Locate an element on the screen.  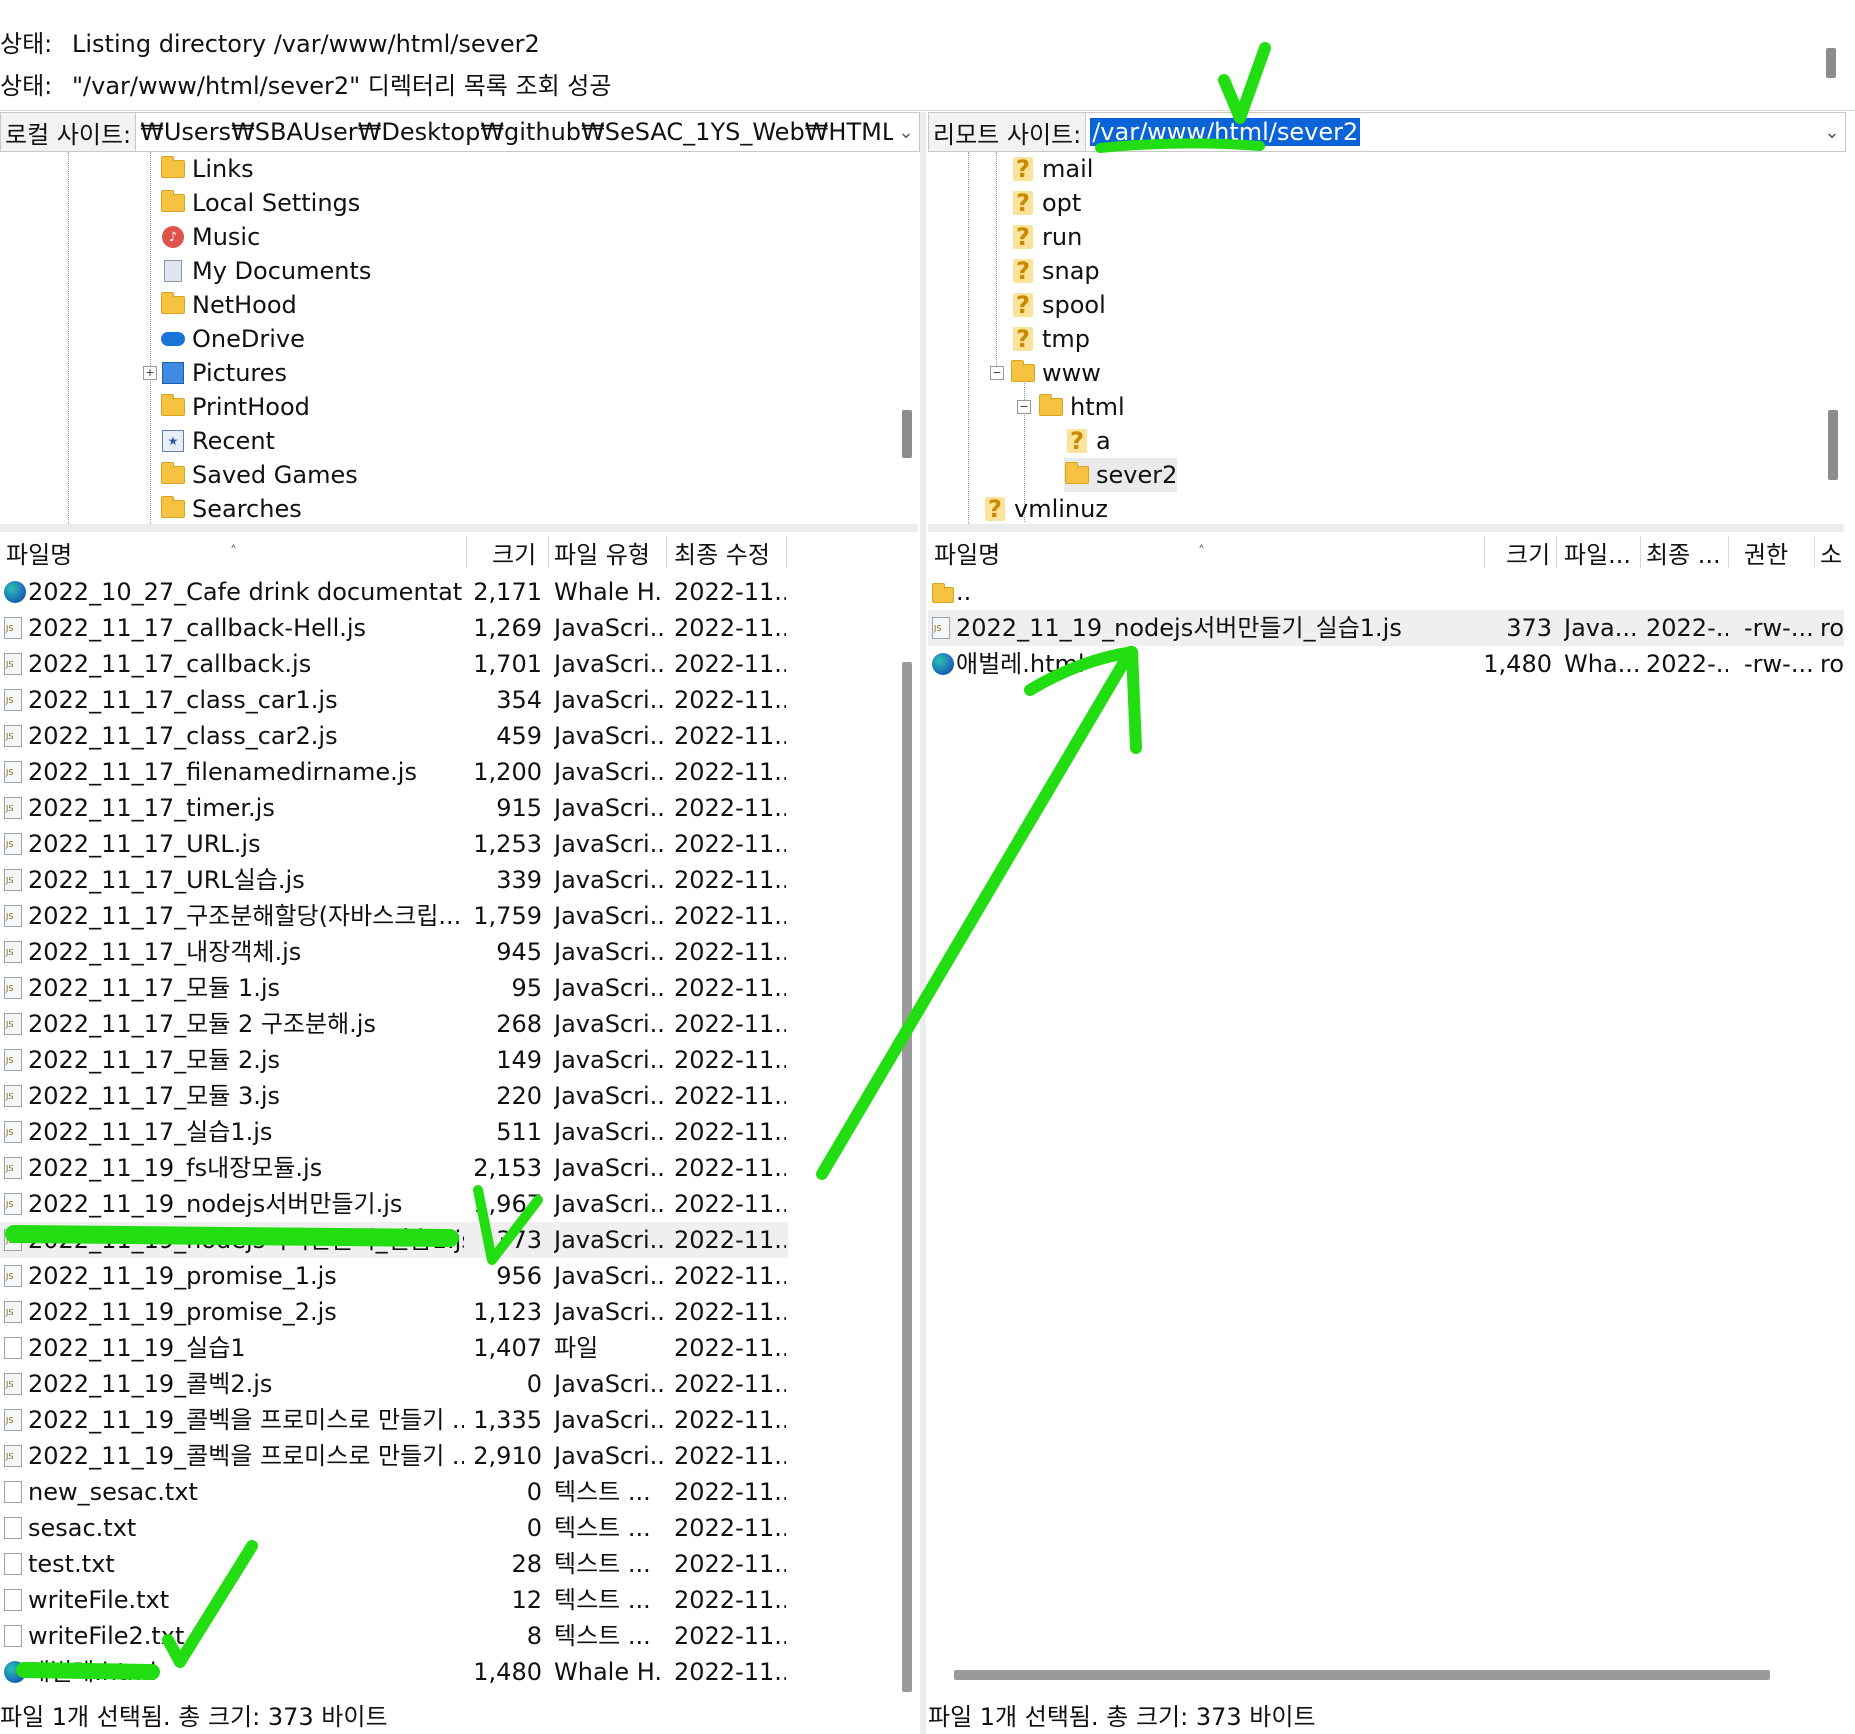
tree-item: ? tmp is located at coordinates (1050, 339).